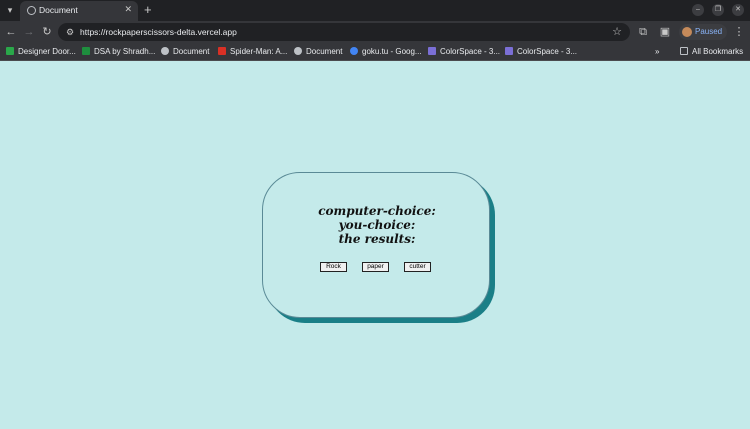  What do you see at coordinates (10, 10) in the screenshot?
I see `tab-search-icon: ▾` at bounding box center [10, 10].